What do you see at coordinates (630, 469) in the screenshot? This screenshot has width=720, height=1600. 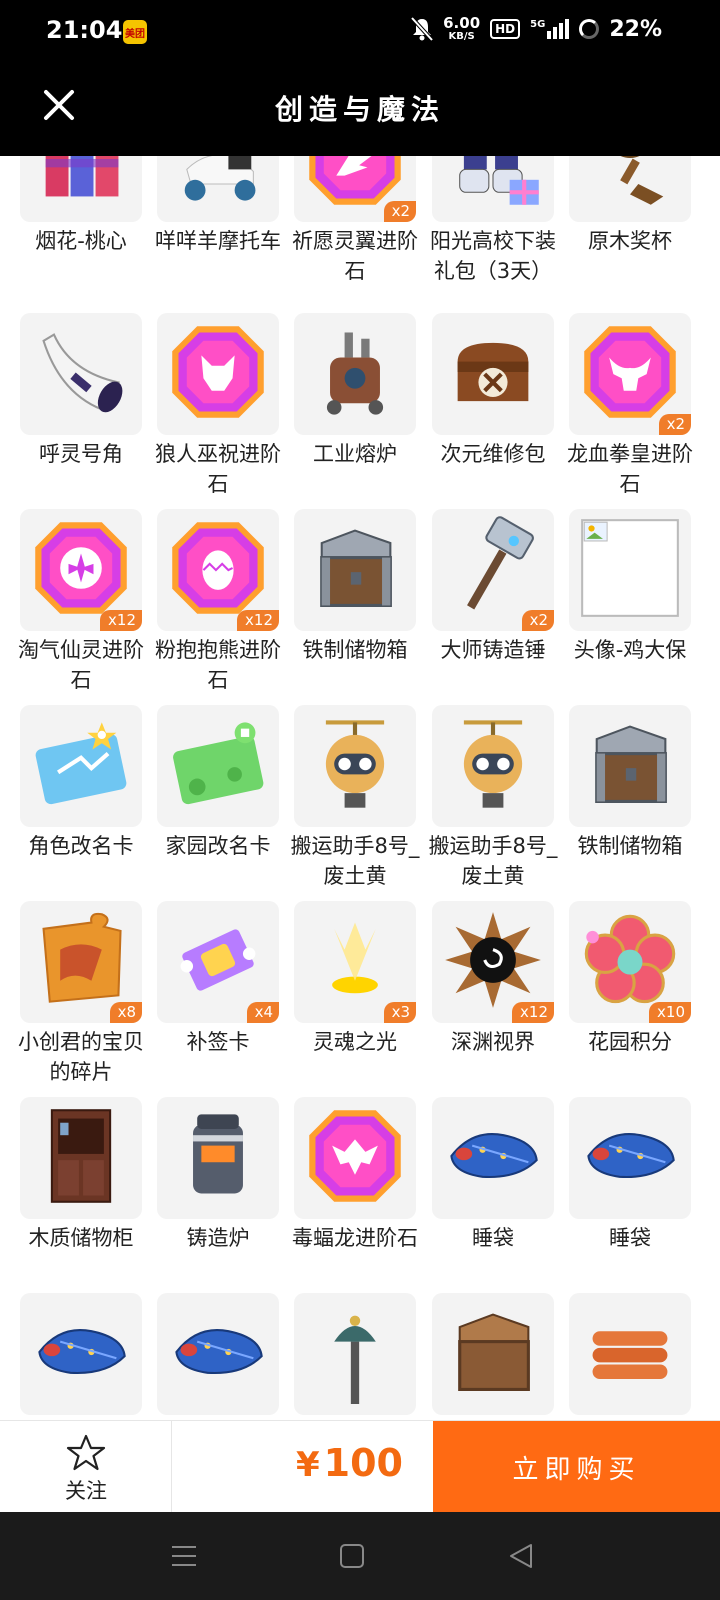 I see `item-name: 龙血拳皇进阶石` at bounding box center [630, 469].